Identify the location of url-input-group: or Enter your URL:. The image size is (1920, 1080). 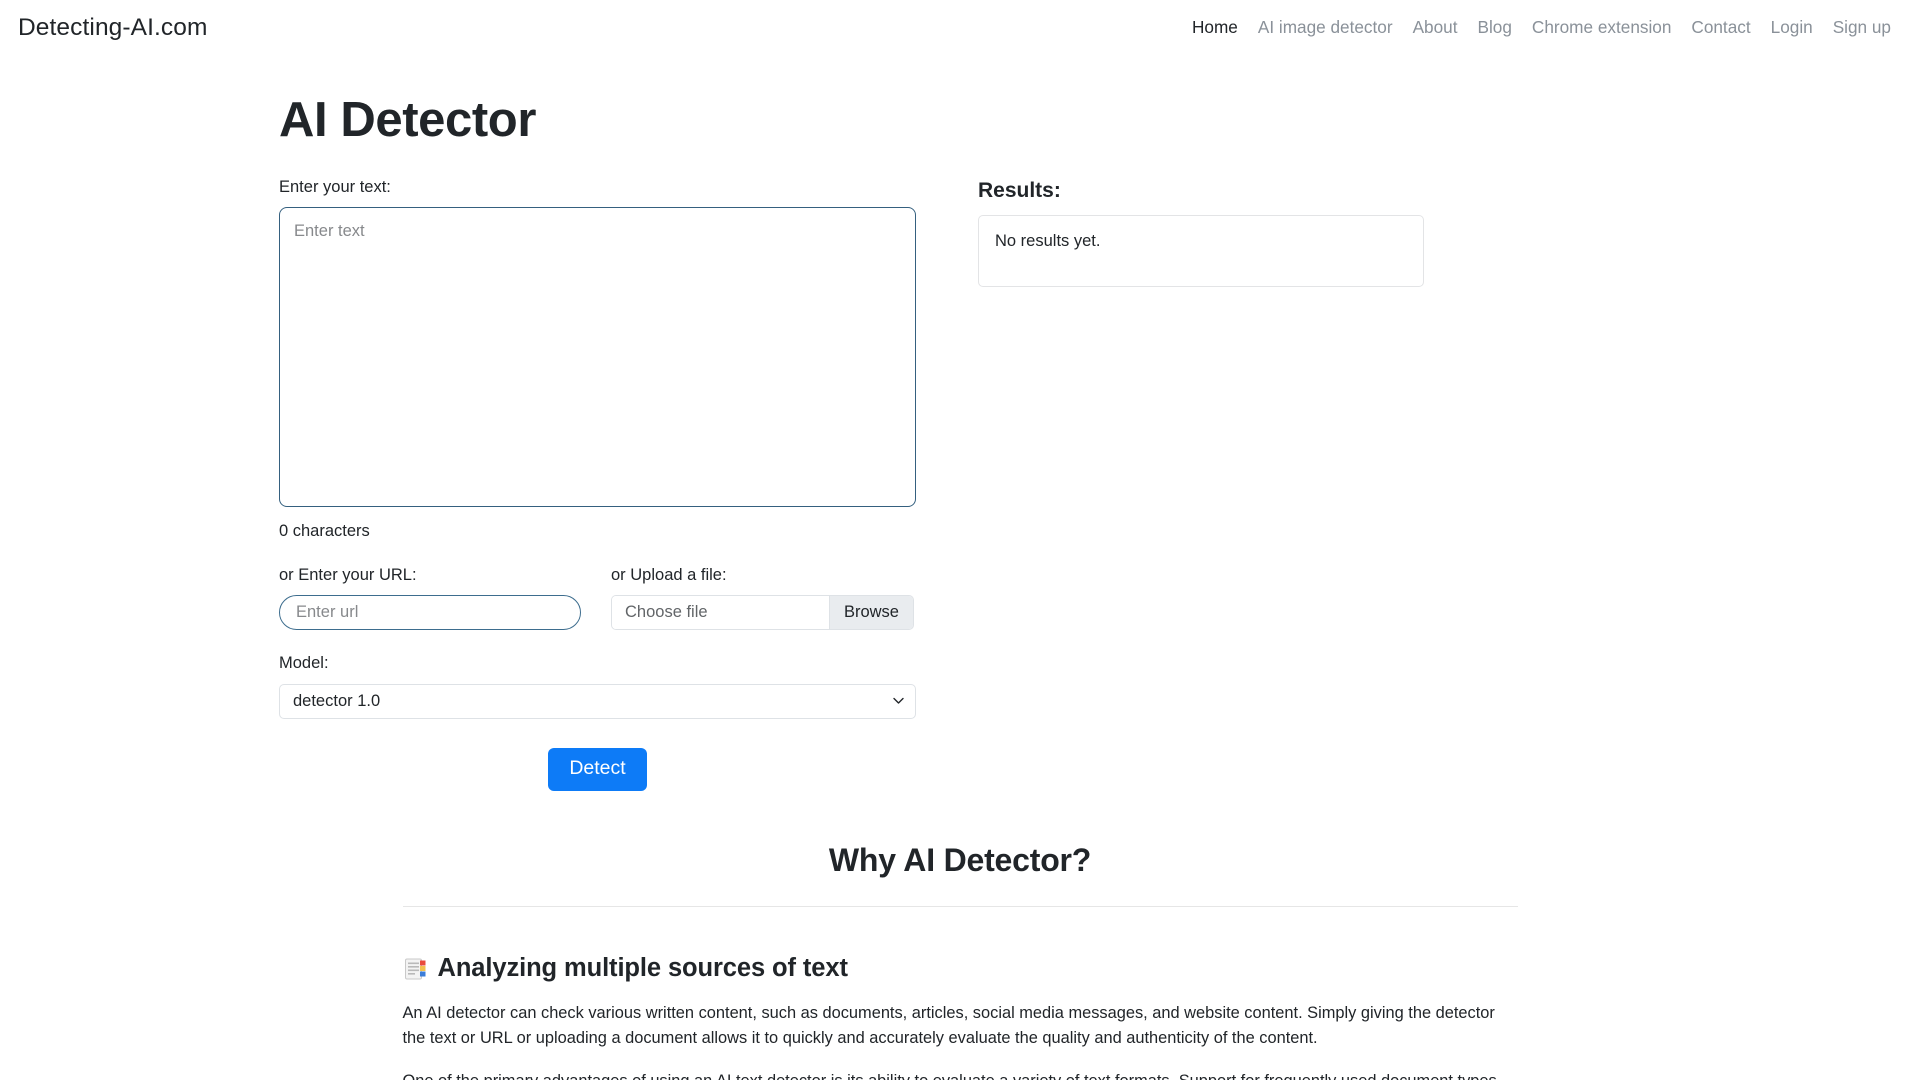
(445, 598).